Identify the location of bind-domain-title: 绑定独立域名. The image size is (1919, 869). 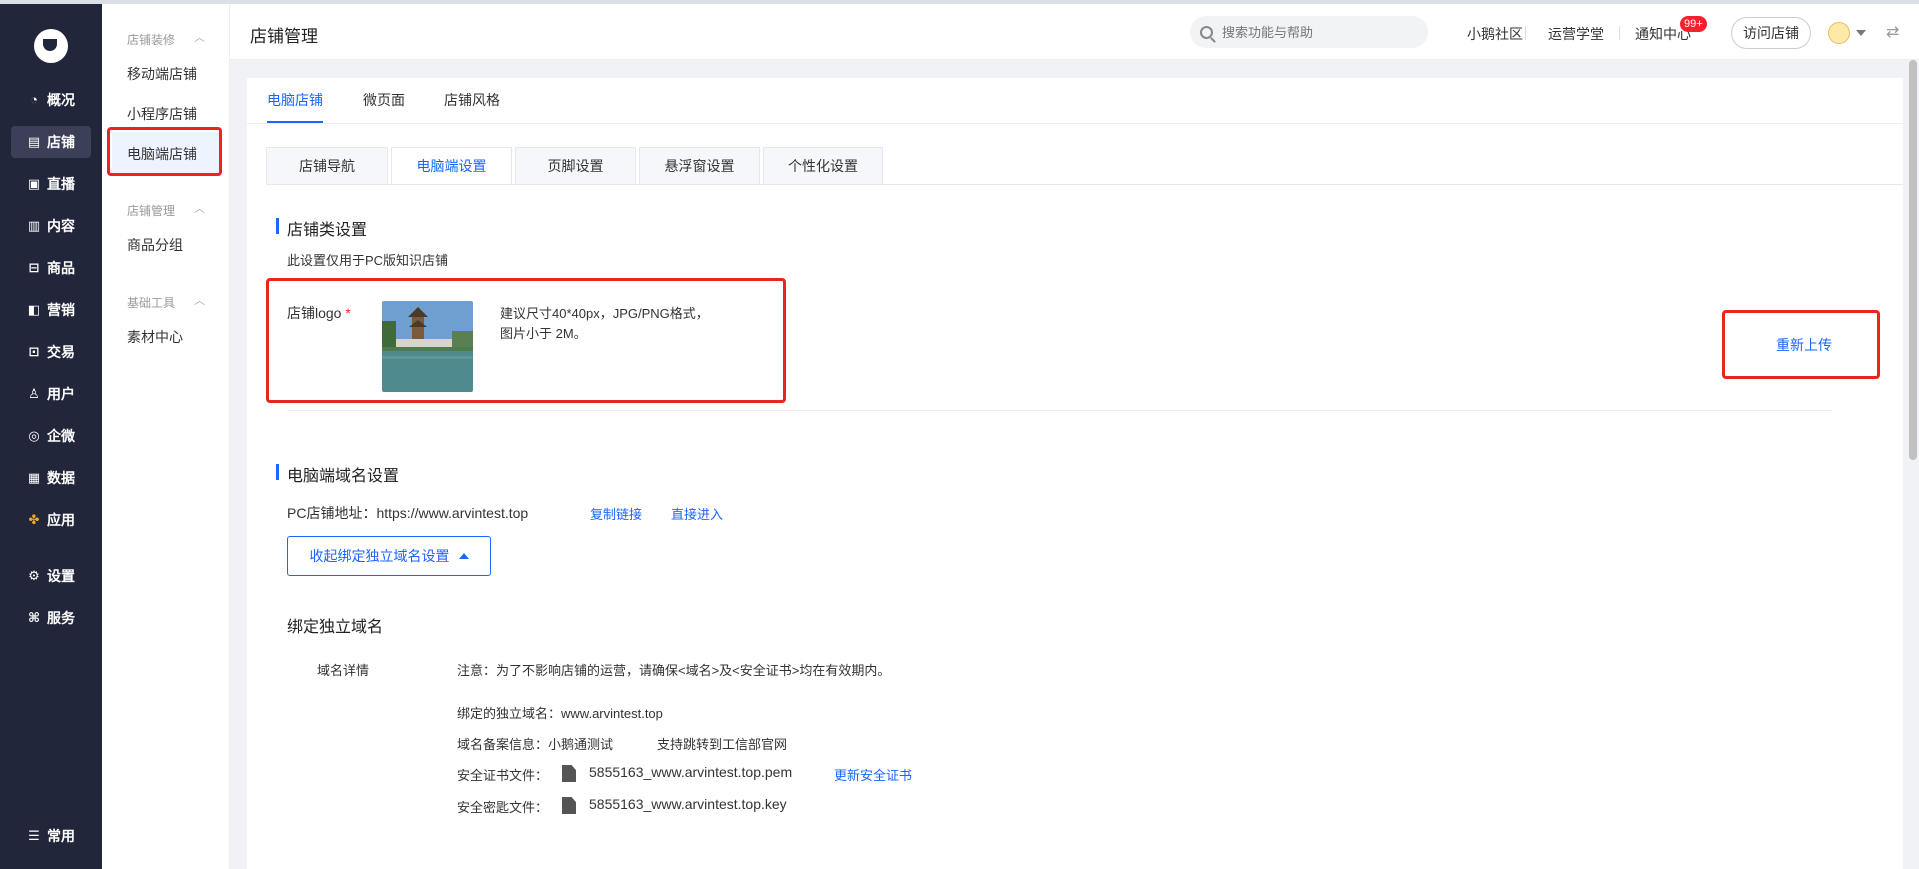
(335, 627).